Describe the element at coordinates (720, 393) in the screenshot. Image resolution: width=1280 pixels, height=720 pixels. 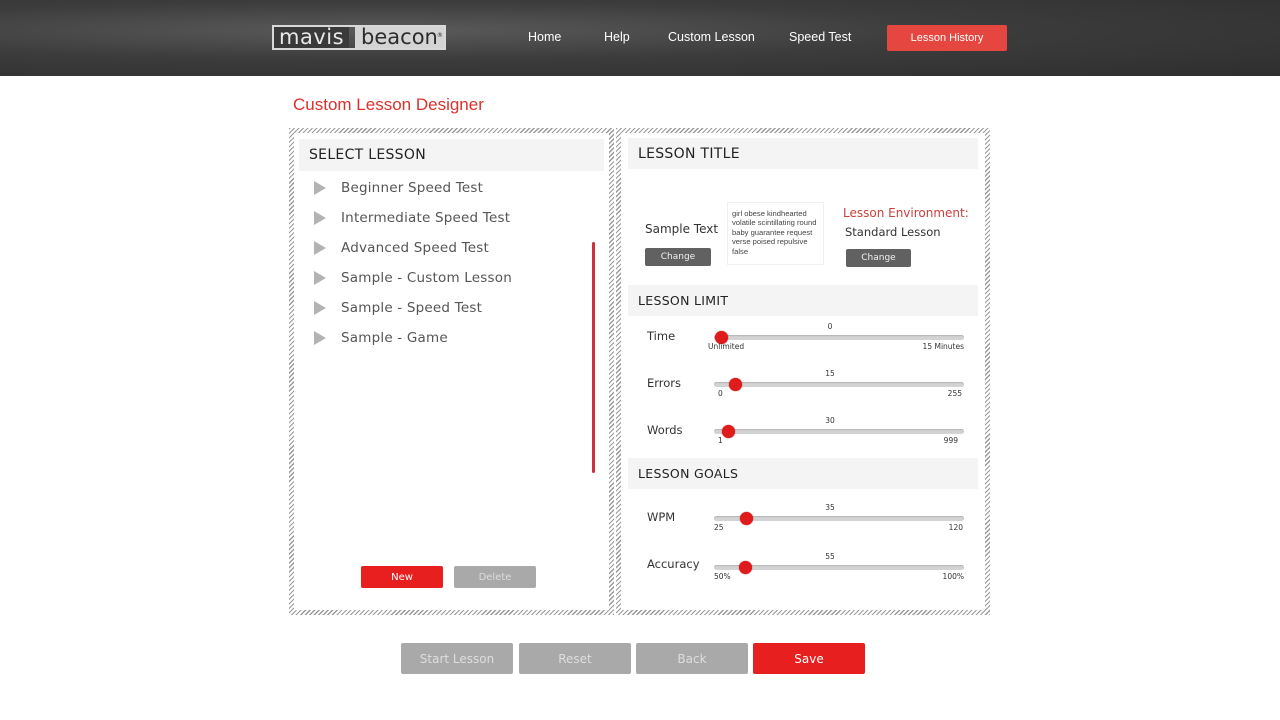
I see `slider-min-label: 0` at that location.